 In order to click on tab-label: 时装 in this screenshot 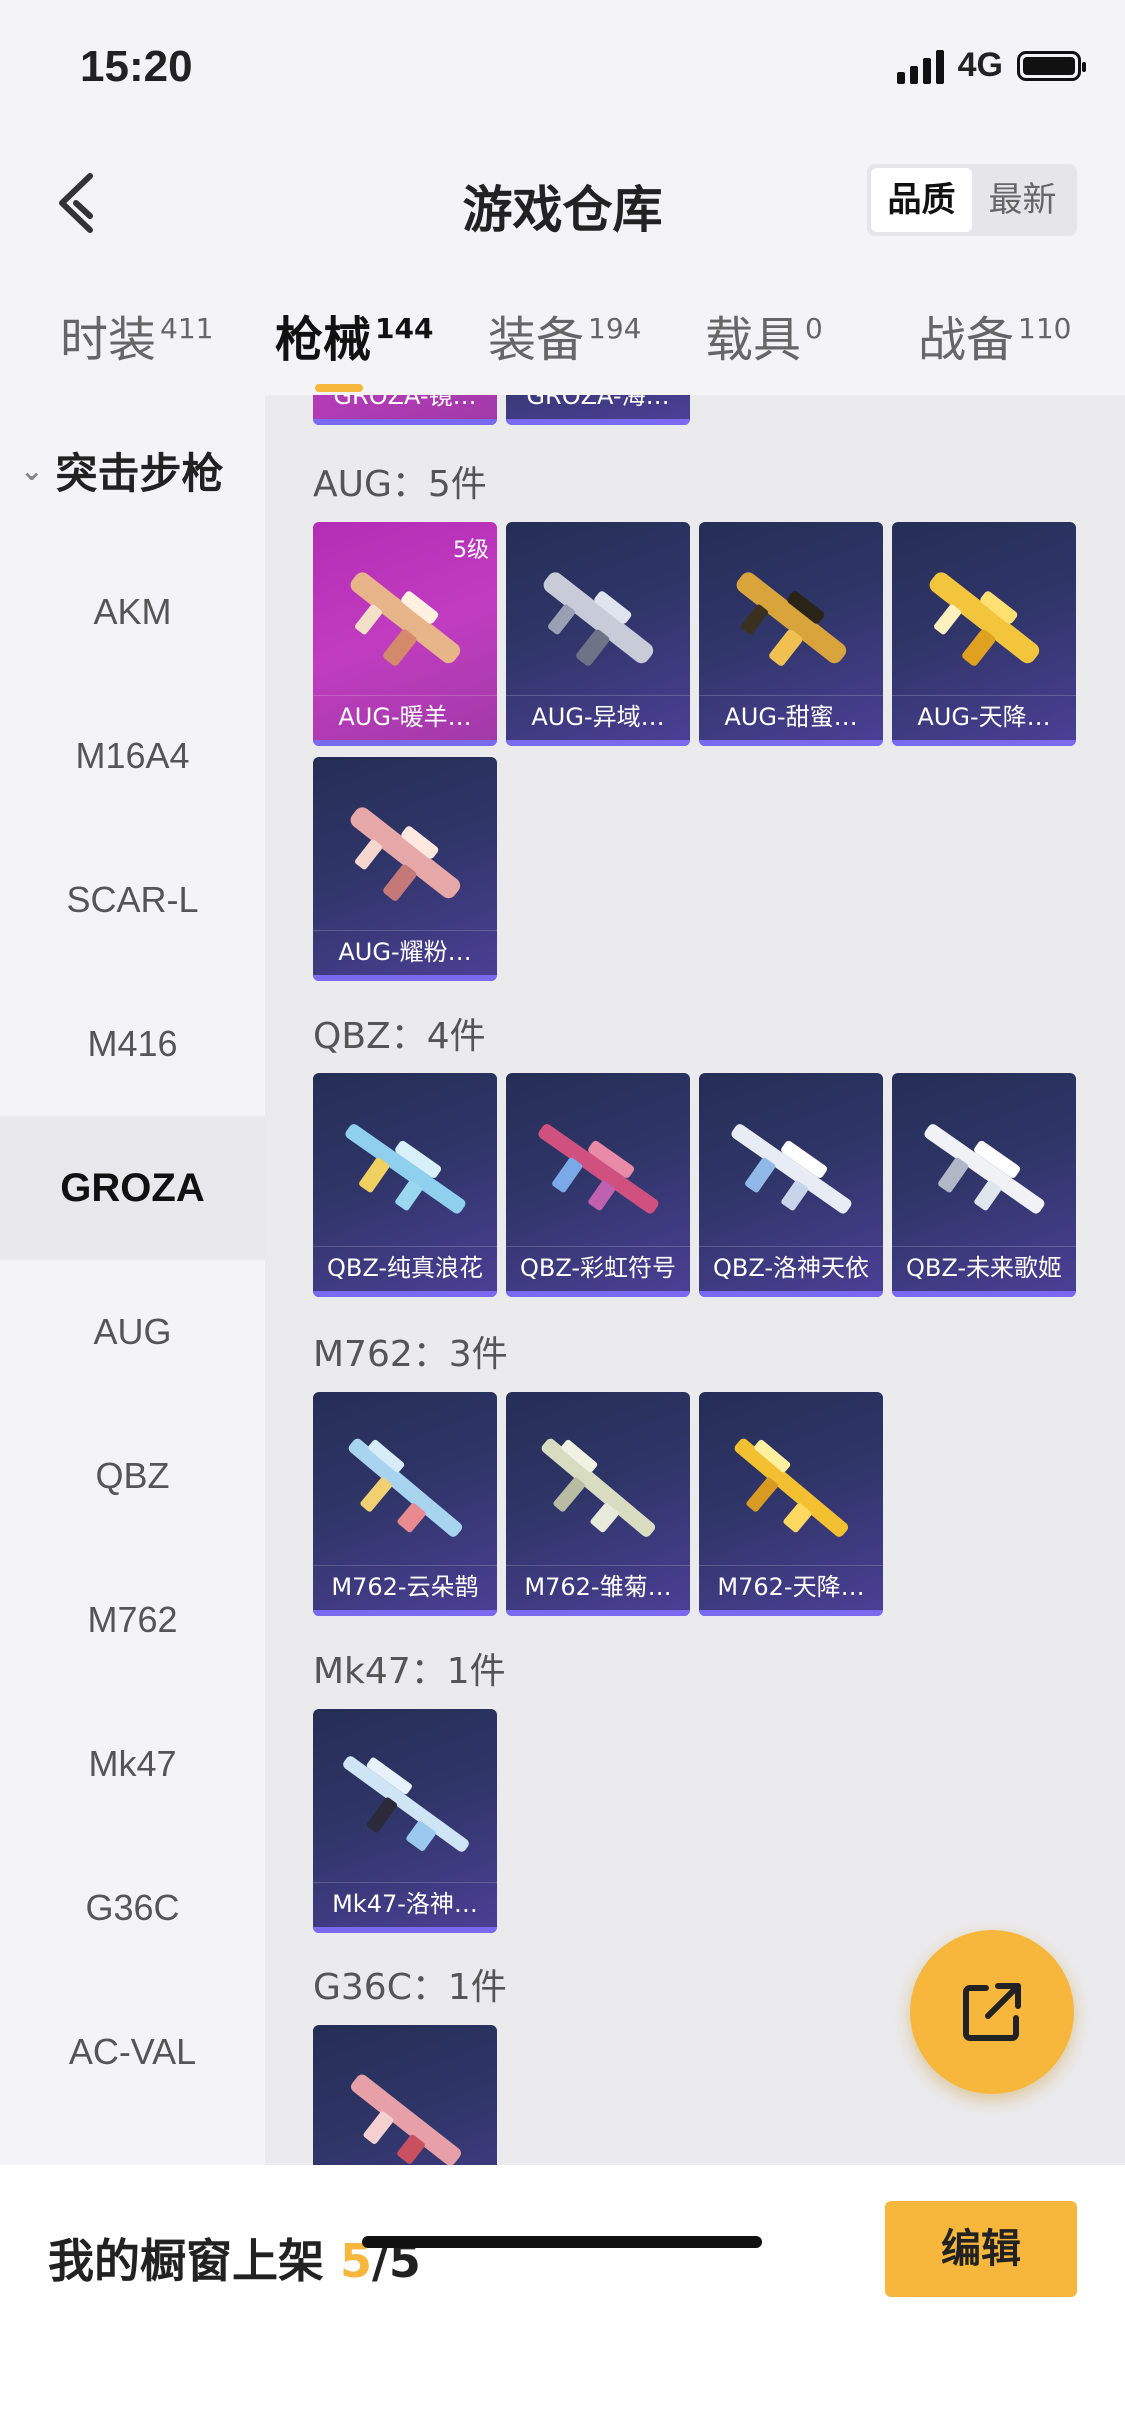, I will do `click(108, 340)`.